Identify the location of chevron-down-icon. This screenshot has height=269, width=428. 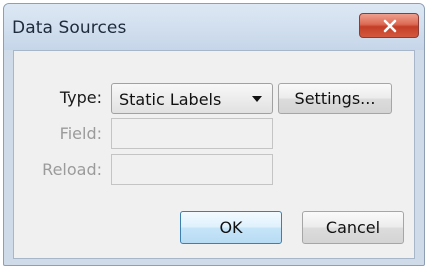
(257, 99).